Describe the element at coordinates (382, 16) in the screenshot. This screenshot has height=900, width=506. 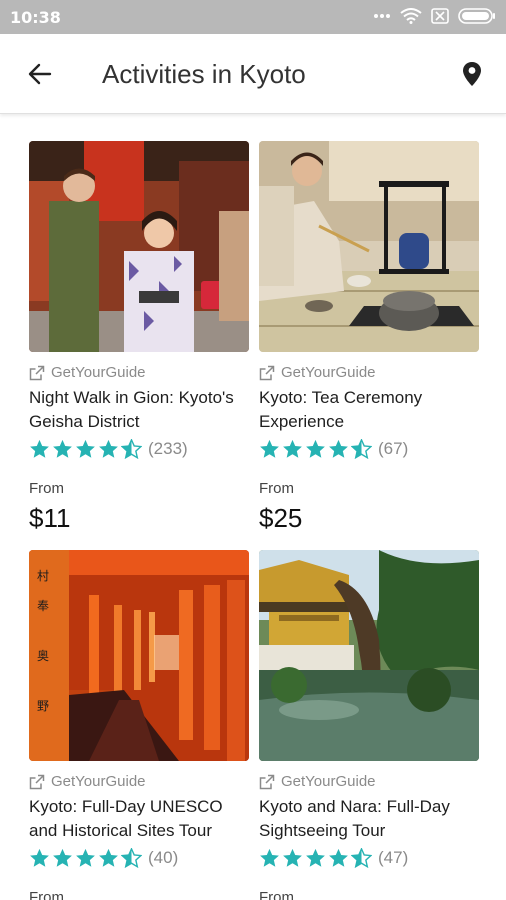
I see `signal-dots-icon` at that location.